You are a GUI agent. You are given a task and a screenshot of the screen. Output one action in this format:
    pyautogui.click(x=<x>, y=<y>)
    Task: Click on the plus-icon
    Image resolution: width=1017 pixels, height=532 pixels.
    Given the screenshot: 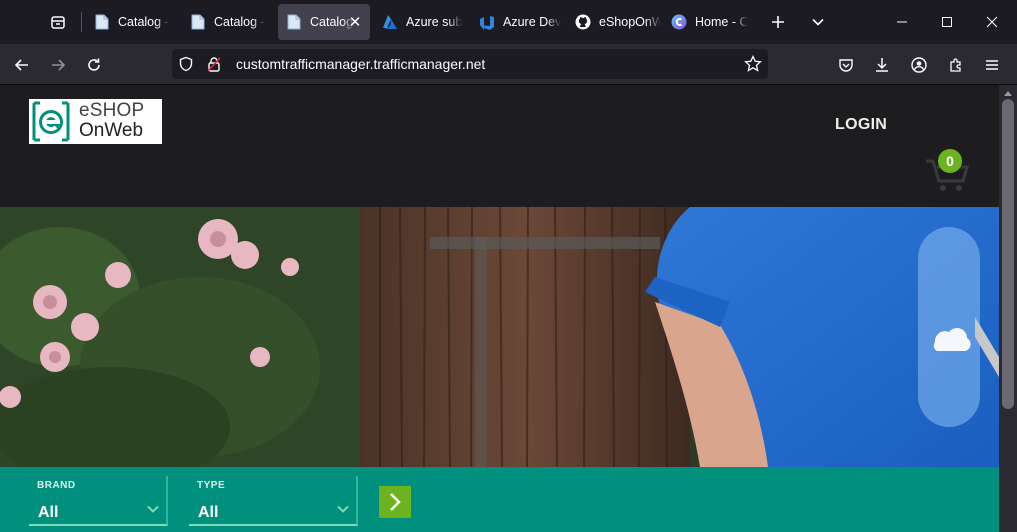 What is the action you would take?
    pyautogui.click(x=778, y=22)
    